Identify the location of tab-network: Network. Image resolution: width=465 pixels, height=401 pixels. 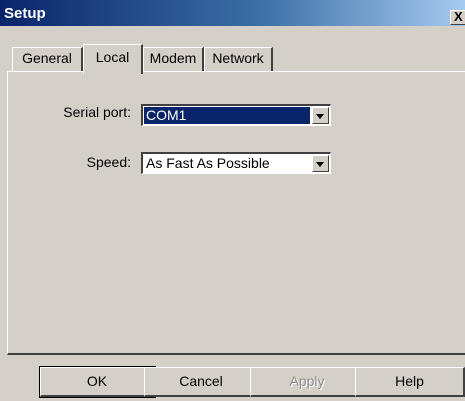
(238, 59).